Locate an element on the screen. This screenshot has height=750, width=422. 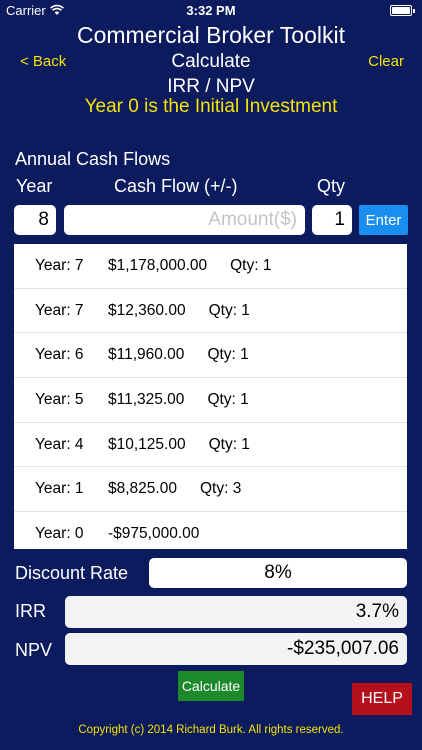
initial-investment-notice: Year 0 is the Initial Investment is located at coordinates (211, 106).